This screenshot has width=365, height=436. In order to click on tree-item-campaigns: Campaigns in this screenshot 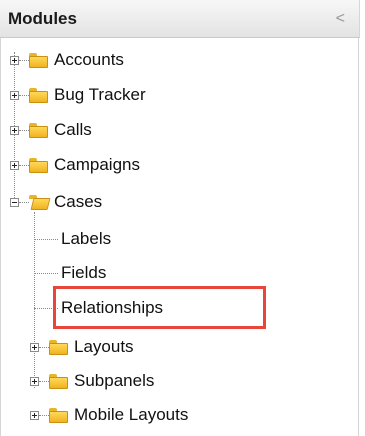, I will do `click(75, 165)`.